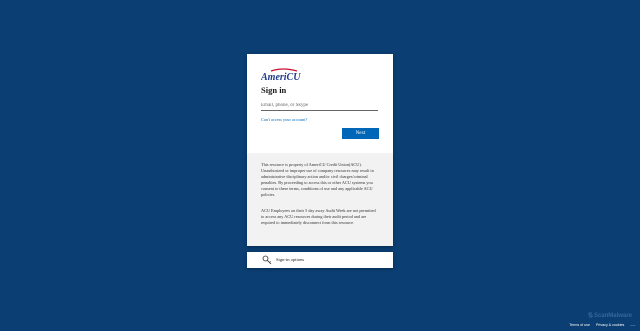 The width and height of the screenshot is (640, 331). I want to click on scanmalware-watermark: ScanMalware, so click(610, 315).